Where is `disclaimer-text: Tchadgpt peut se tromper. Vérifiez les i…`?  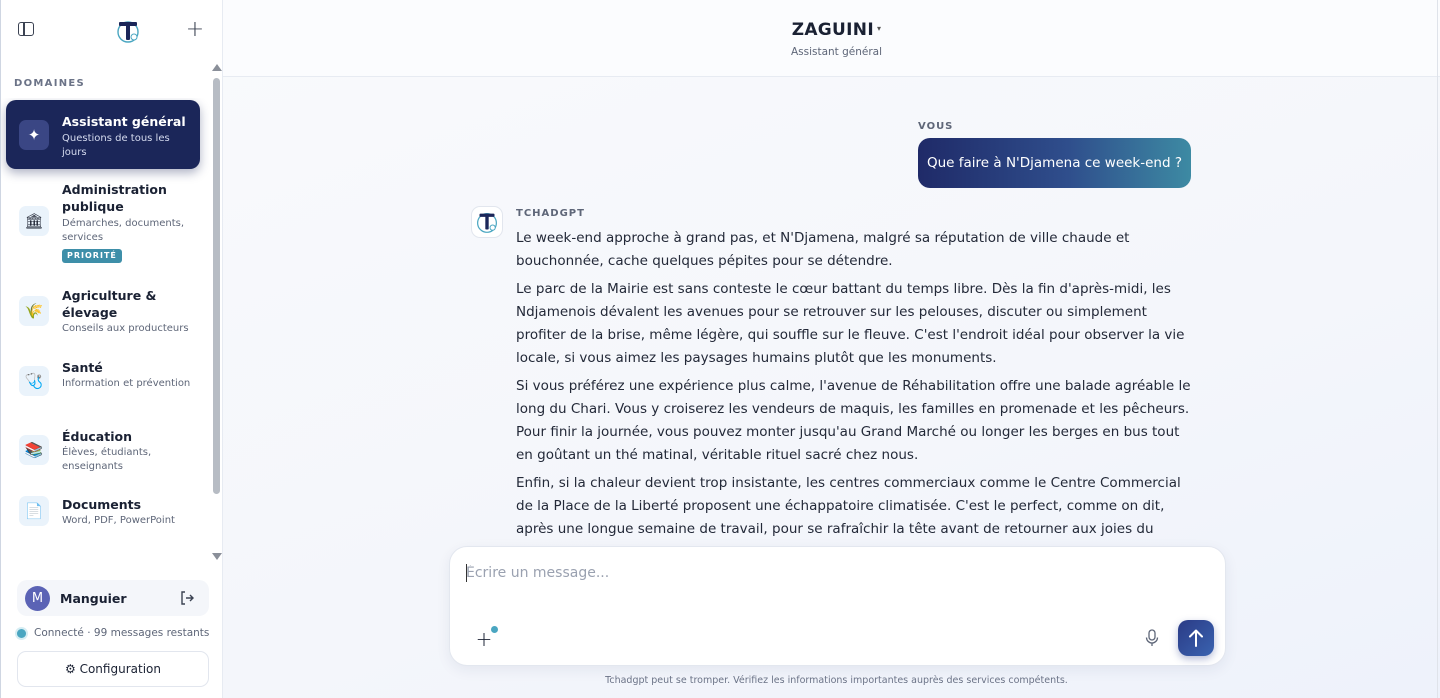 disclaimer-text: Tchadgpt peut se tromper. Vérifiez les i… is located at coordinates (836, 680).